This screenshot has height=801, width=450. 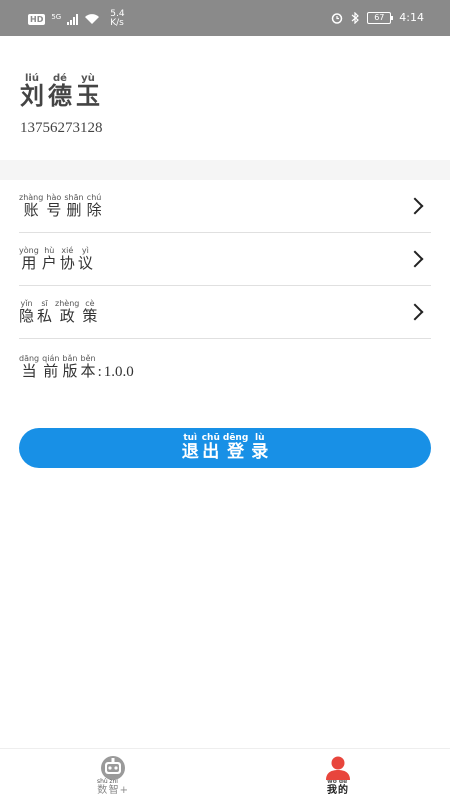 I want to click on battery-icon: 67, so click(x=380, y=17).